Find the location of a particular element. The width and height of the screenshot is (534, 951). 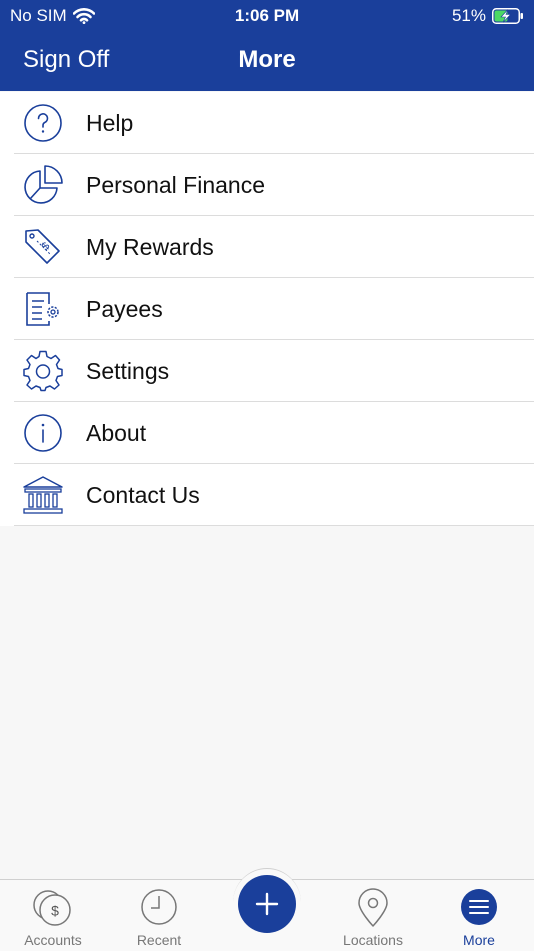

navigation-bar: Sign Off More is located at coordinates (267, 60).